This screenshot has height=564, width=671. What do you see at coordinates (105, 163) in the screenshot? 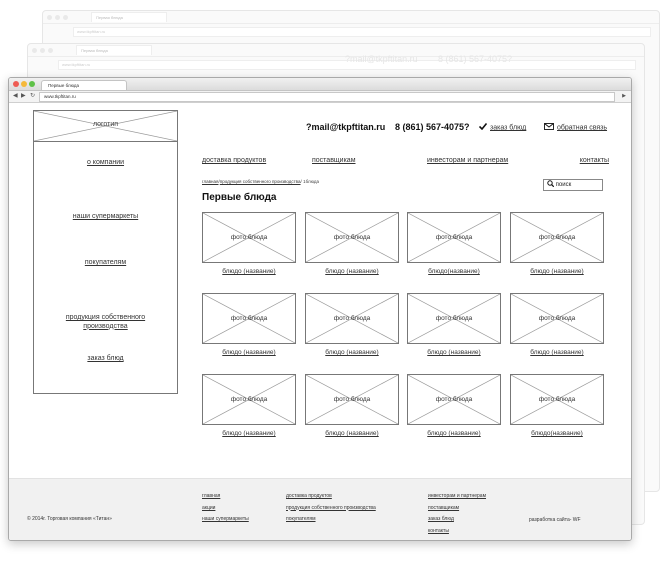
I see `sidebar-item-about: о компании` at bounding box center [105, 163].